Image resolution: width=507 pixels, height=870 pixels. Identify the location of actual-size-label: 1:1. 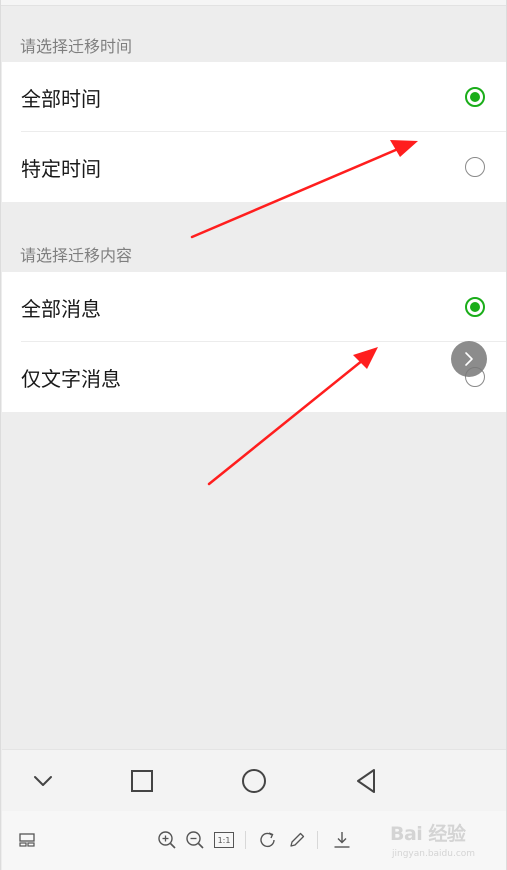
(224, 840).